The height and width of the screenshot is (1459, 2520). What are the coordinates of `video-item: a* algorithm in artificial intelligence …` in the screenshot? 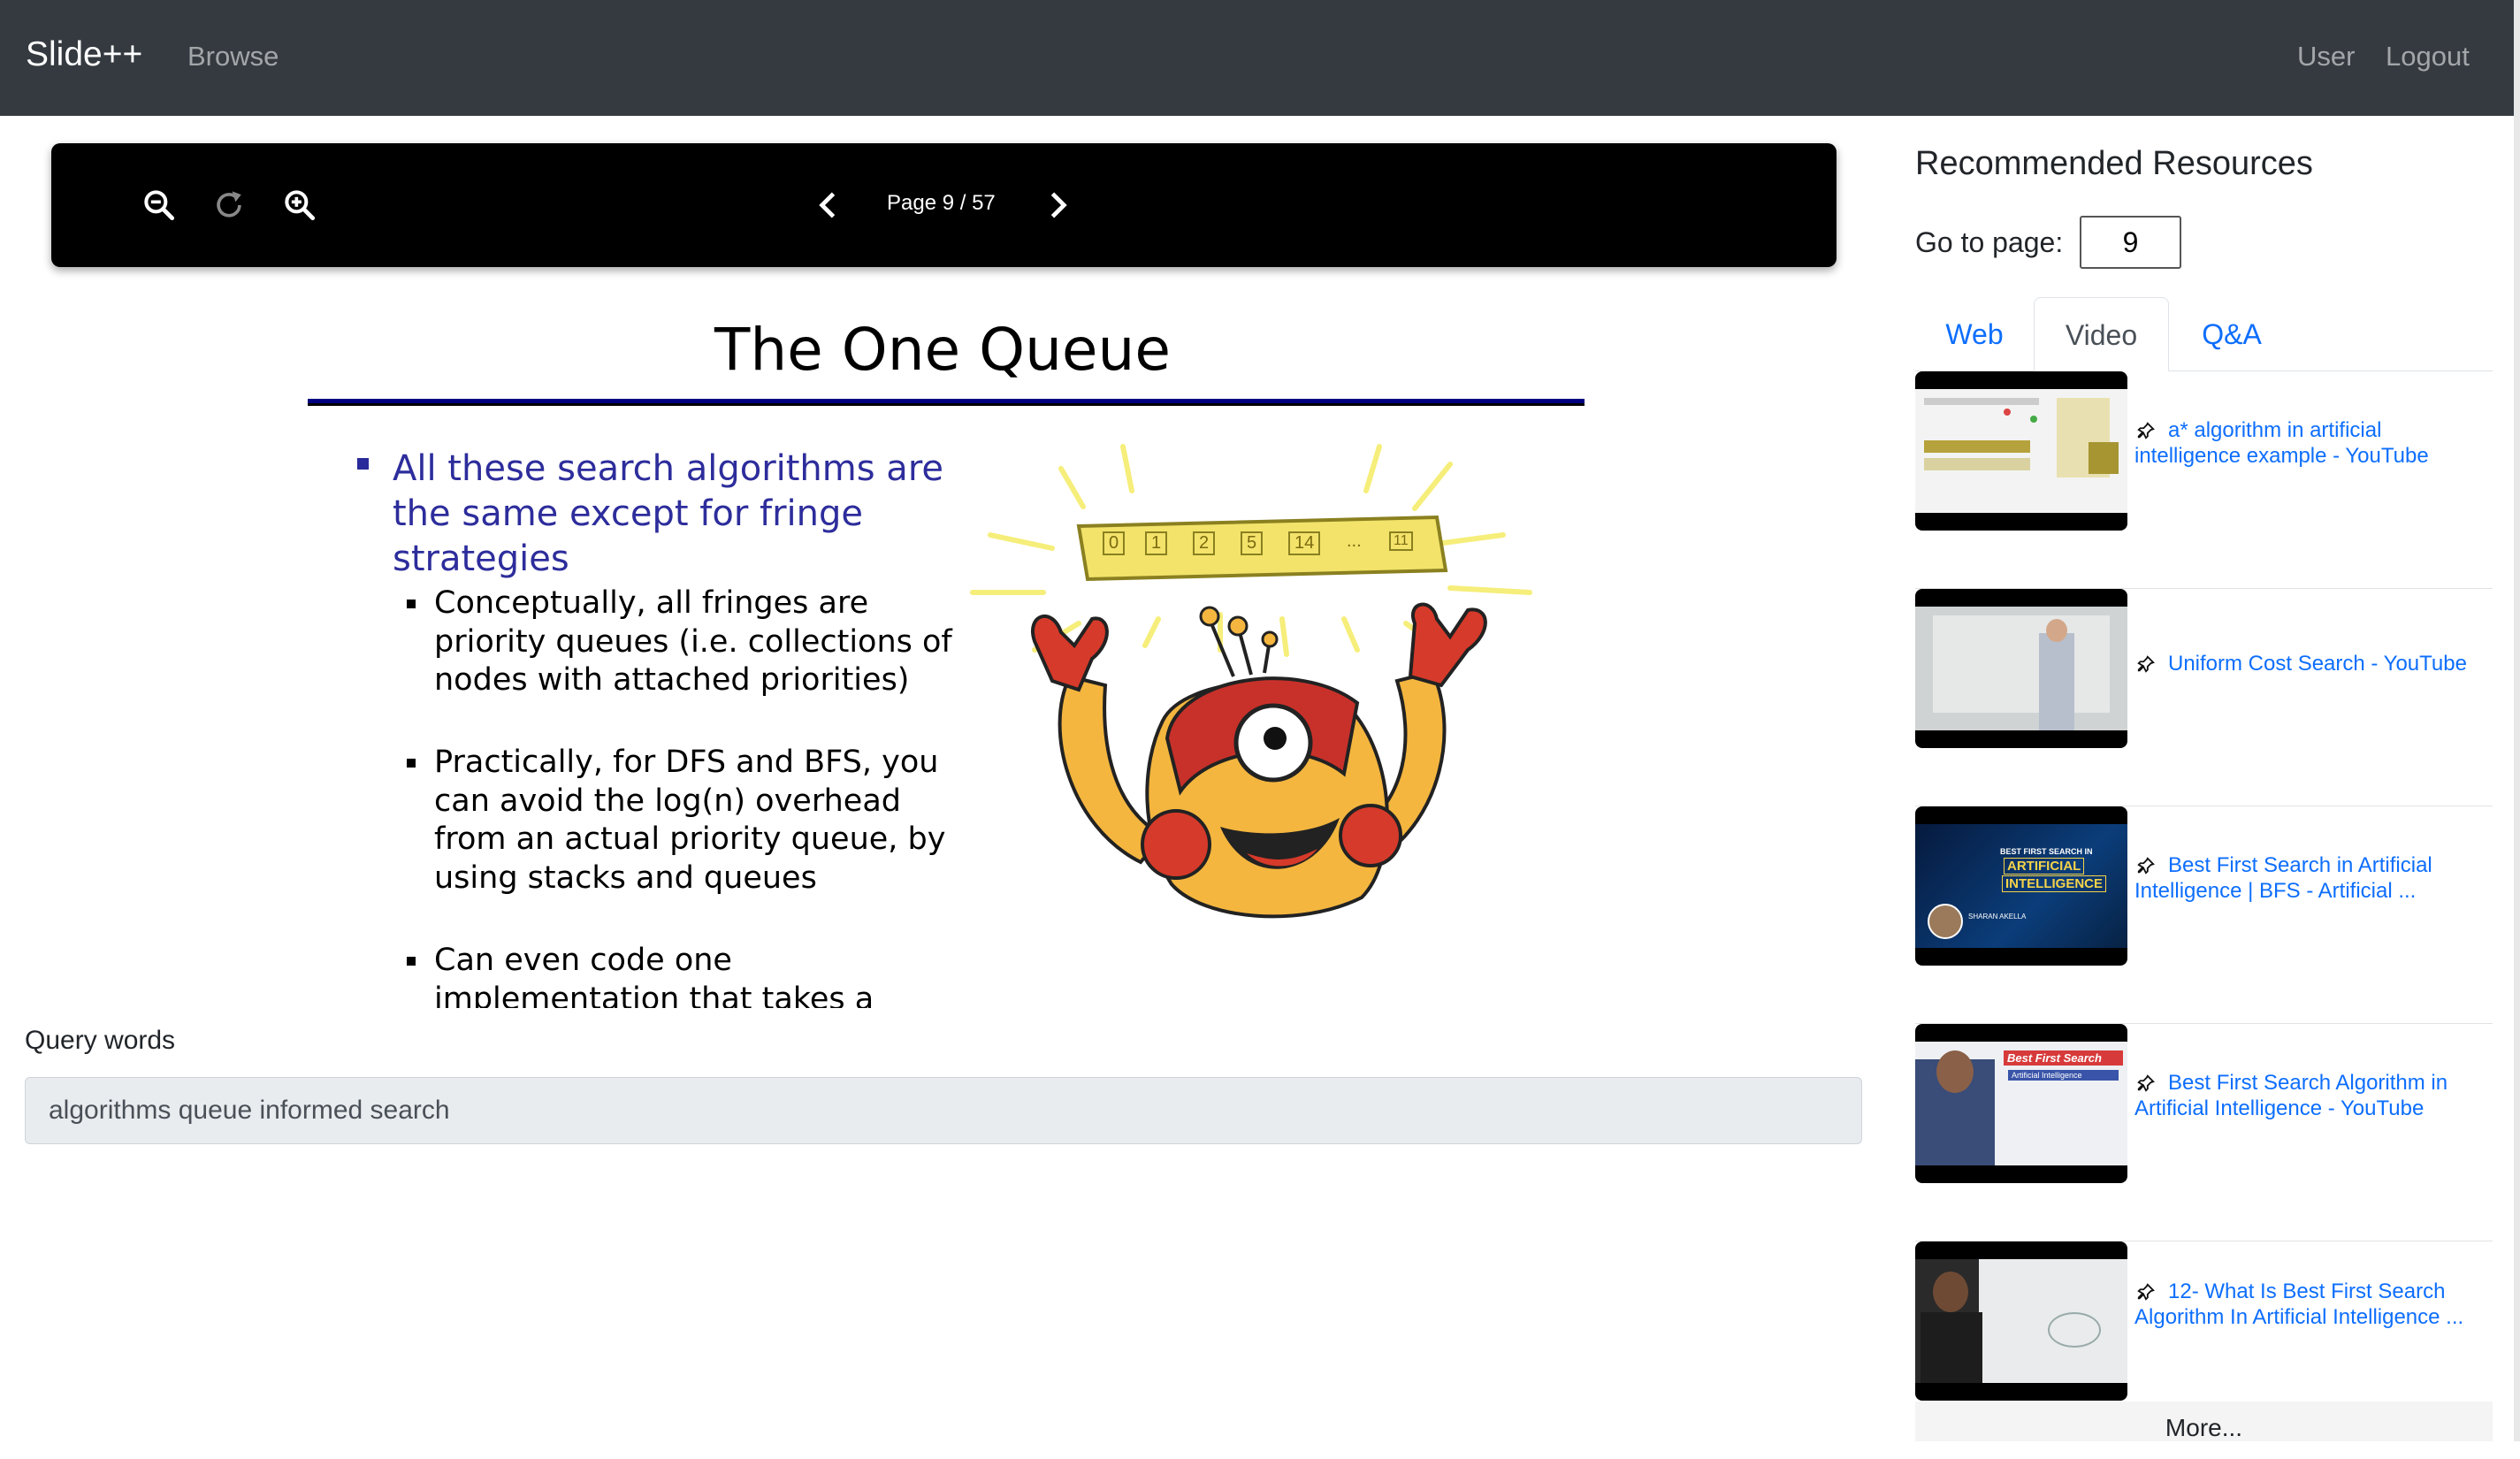 It's located at (2204, 480).